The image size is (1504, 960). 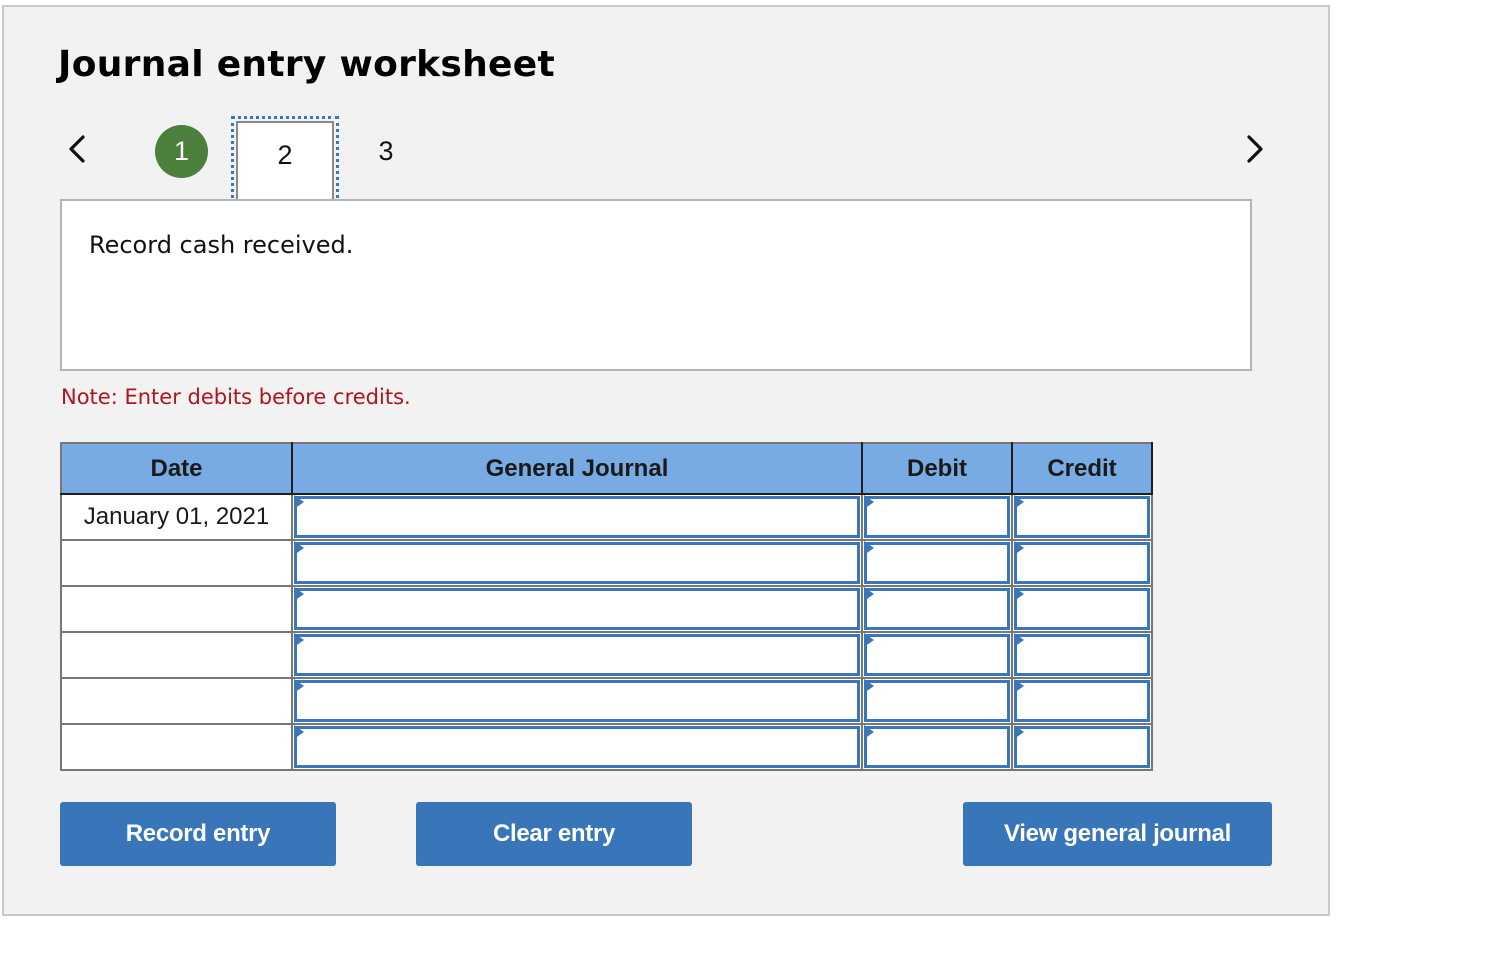 What do you see at coordinates (937, 468) in the screenshot?
I see `header-debit: Debit` at bounding box center [937, 468].